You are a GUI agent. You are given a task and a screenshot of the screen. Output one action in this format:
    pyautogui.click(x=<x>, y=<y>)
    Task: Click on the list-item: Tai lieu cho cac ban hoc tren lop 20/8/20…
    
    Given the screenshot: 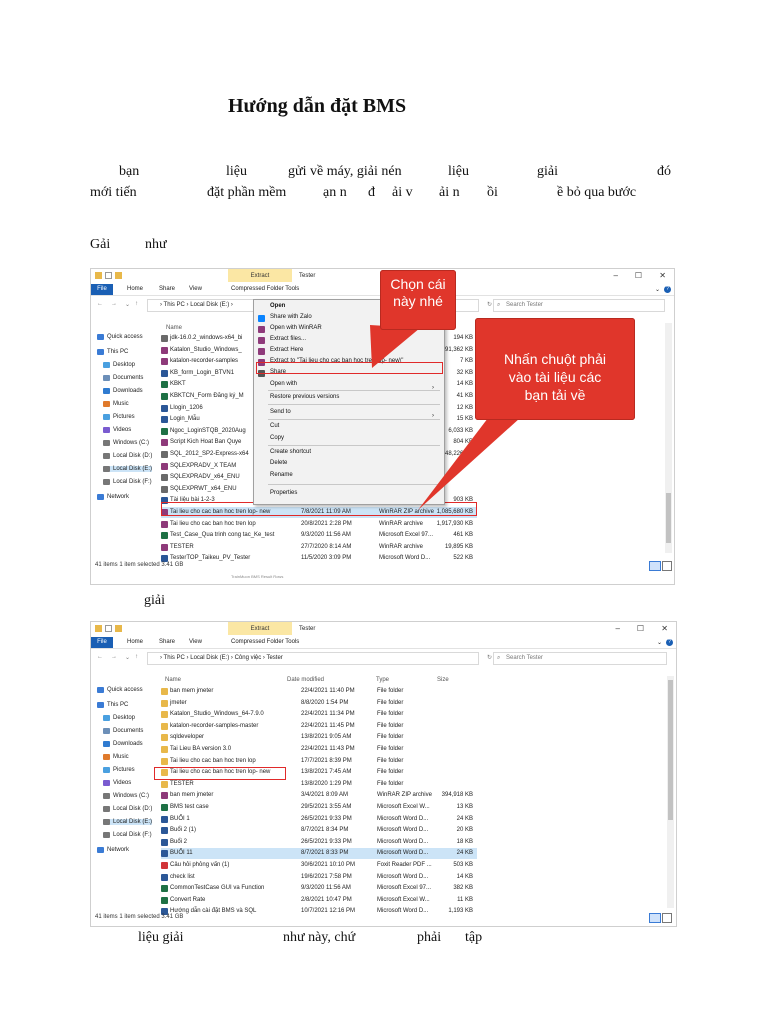 What is the action you would take?
    pyautogui.click(x=319, y=524)
    